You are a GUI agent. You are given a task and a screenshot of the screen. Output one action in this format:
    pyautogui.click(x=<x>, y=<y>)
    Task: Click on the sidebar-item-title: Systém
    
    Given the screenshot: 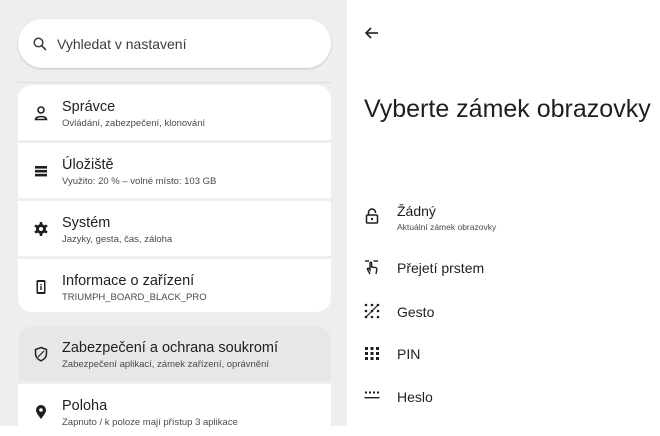 What is the action you would take?
    pyautogui.click(x=86, y=223)
    